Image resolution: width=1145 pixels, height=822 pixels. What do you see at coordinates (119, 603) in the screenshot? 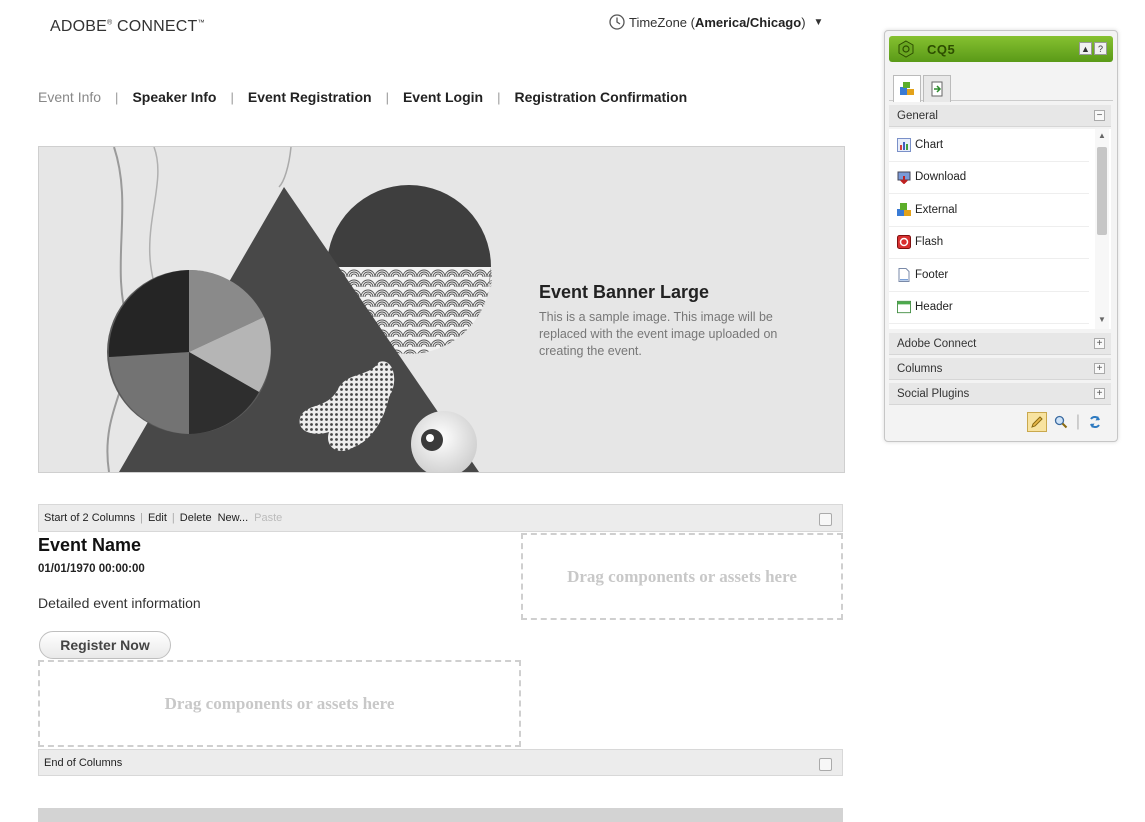
I see `event-details: Detailed event information` at bounding box center [119, 603].